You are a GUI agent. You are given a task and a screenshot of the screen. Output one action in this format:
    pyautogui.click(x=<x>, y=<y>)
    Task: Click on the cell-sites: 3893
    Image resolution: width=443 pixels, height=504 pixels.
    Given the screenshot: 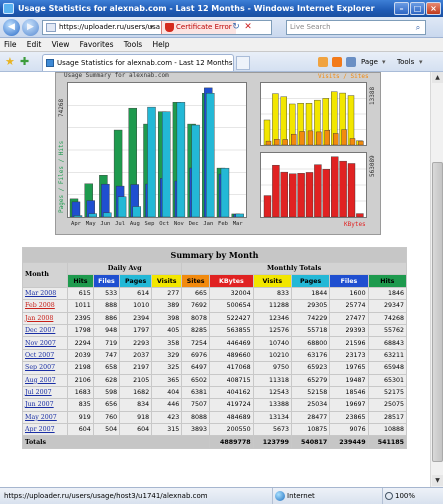 What is the action you would take?
    pyautogui.click(x=195, y=430)
    